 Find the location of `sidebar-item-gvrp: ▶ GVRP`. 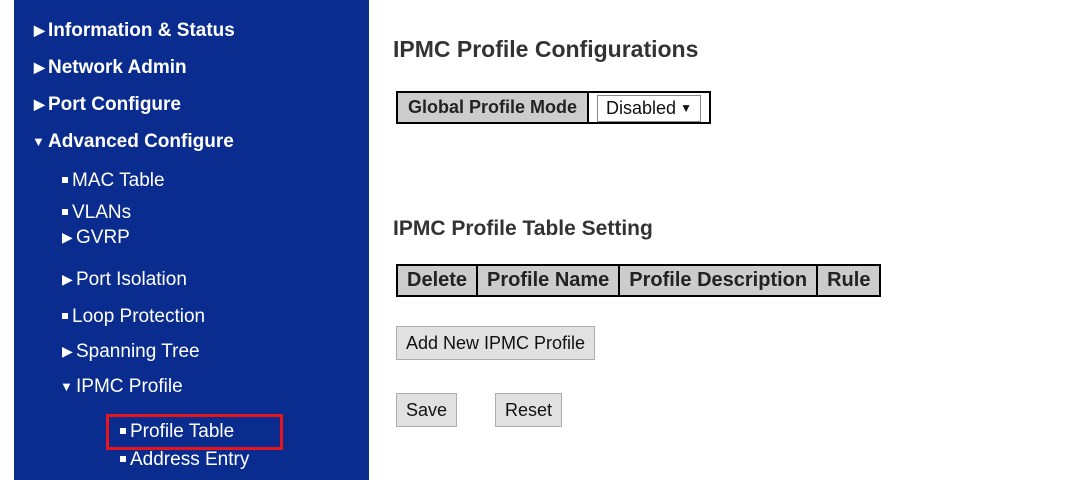

sidebar-item-gvrp: ▶ GVRP is located at coordinates (96, 237).